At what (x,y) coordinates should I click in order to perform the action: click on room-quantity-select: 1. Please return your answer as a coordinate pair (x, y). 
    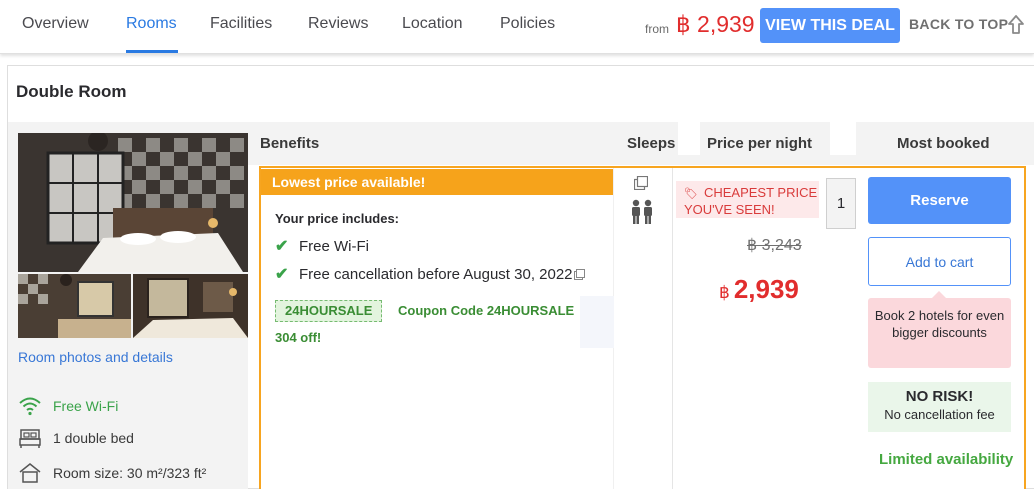
    Looking at the image, I should click on (841, 203).